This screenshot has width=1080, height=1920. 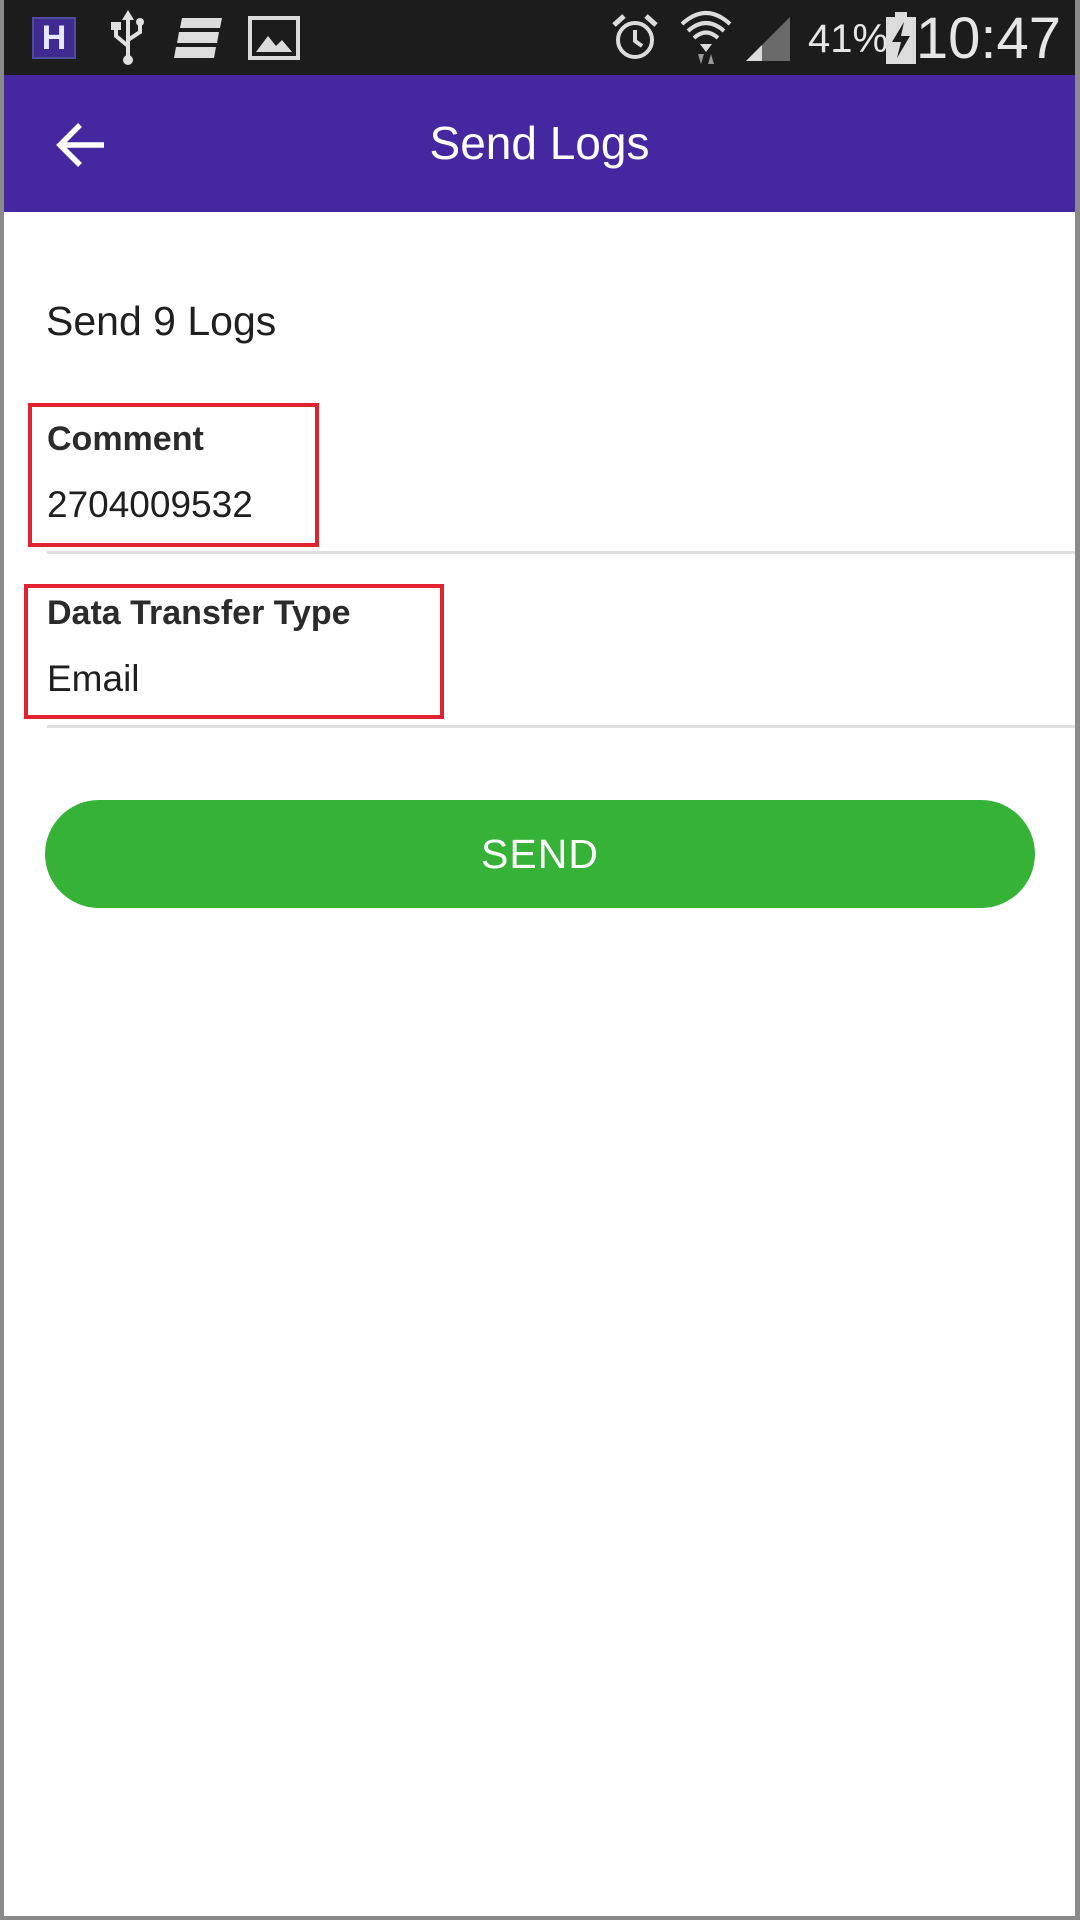 I want to click on usb-icon, so click(x=128, y=37).